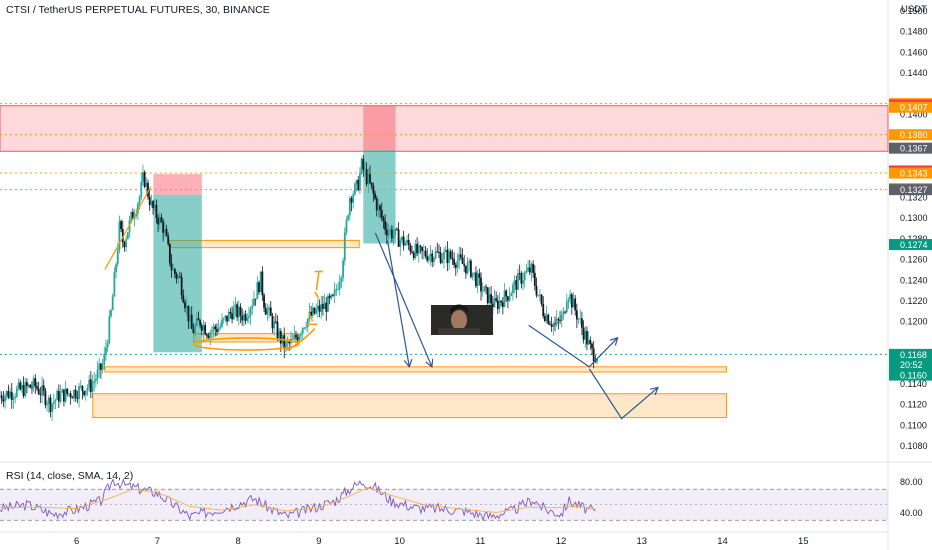 The width and height of the screenshot is (932, 550). What do you see at coordinates (914, 260) in the screenshot?
I see `price-tick-label: 0.1260` at bounding box center [914, 260].